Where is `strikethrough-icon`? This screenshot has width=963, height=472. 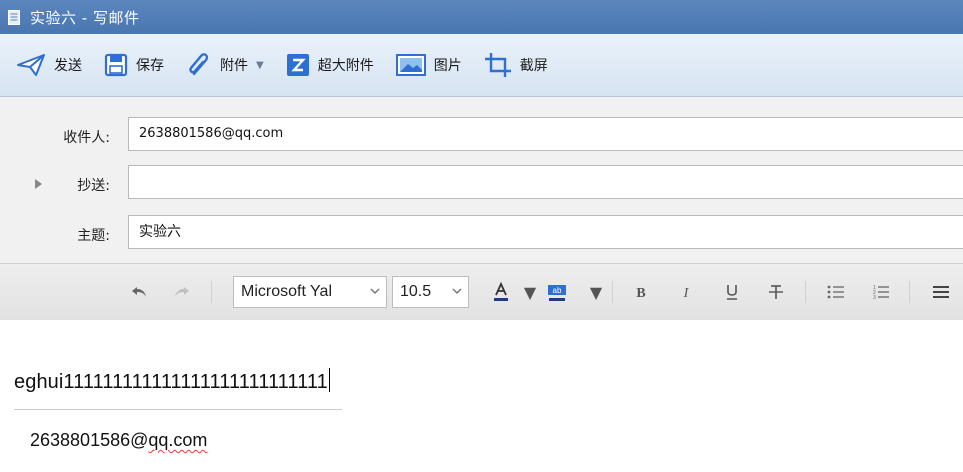 strikethrough-icon is located at coordinates (776, 292).